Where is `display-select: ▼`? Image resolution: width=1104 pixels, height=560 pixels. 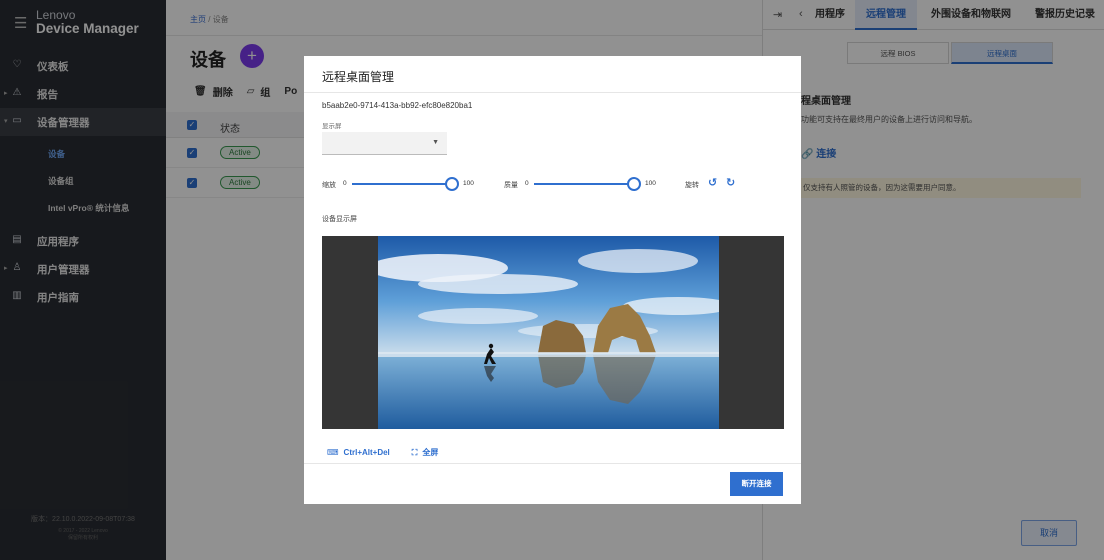
display-select: ▼ is located at coordinates (384, 143).